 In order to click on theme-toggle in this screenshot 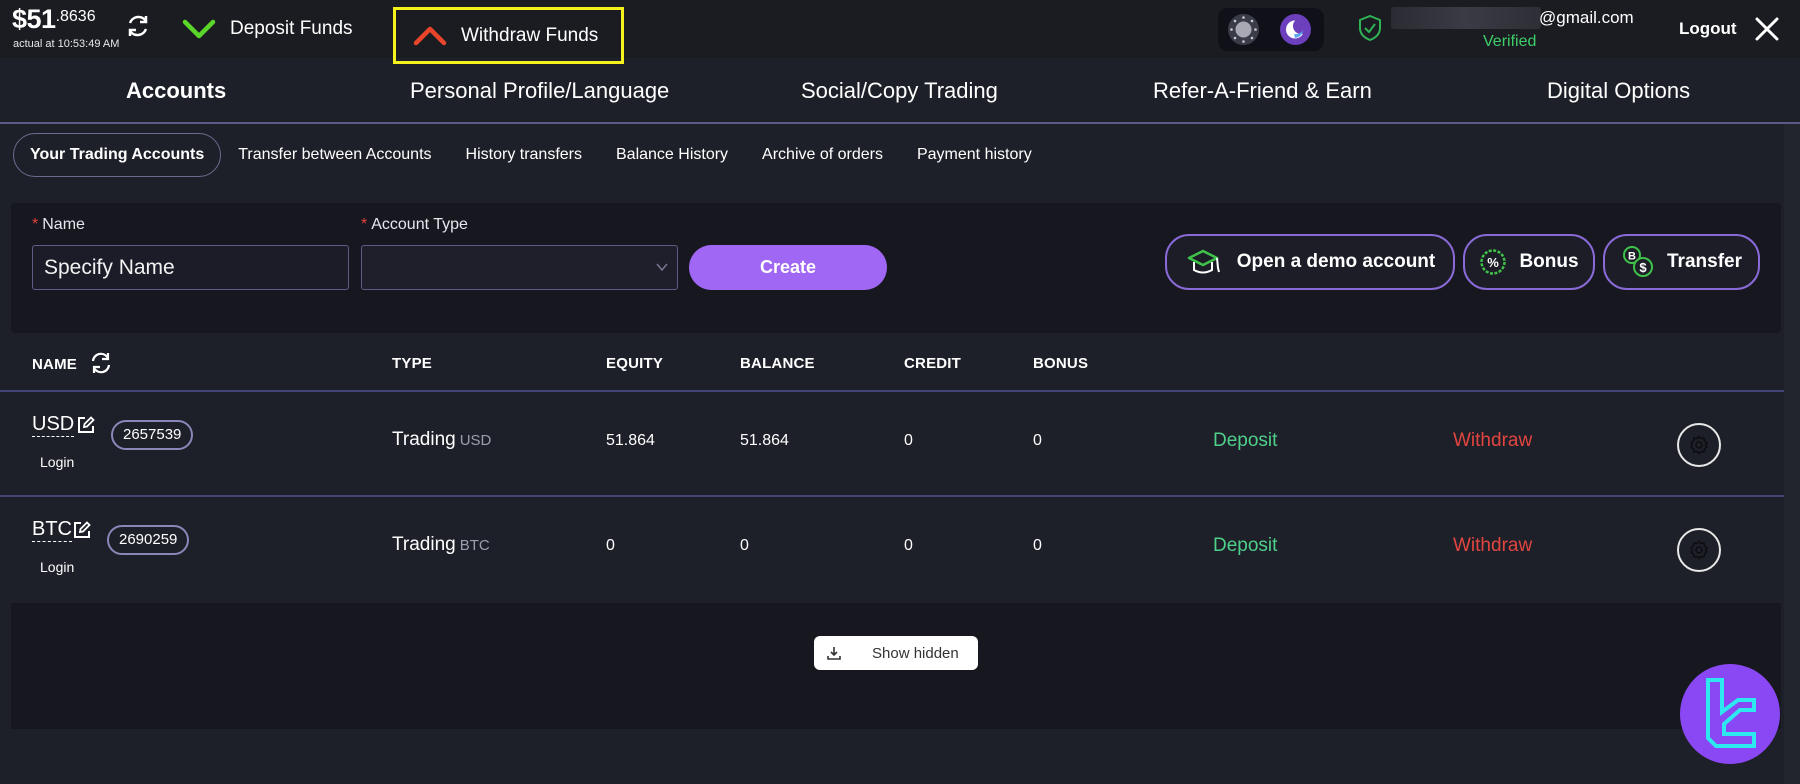, I will do `click(1271, 29)`.